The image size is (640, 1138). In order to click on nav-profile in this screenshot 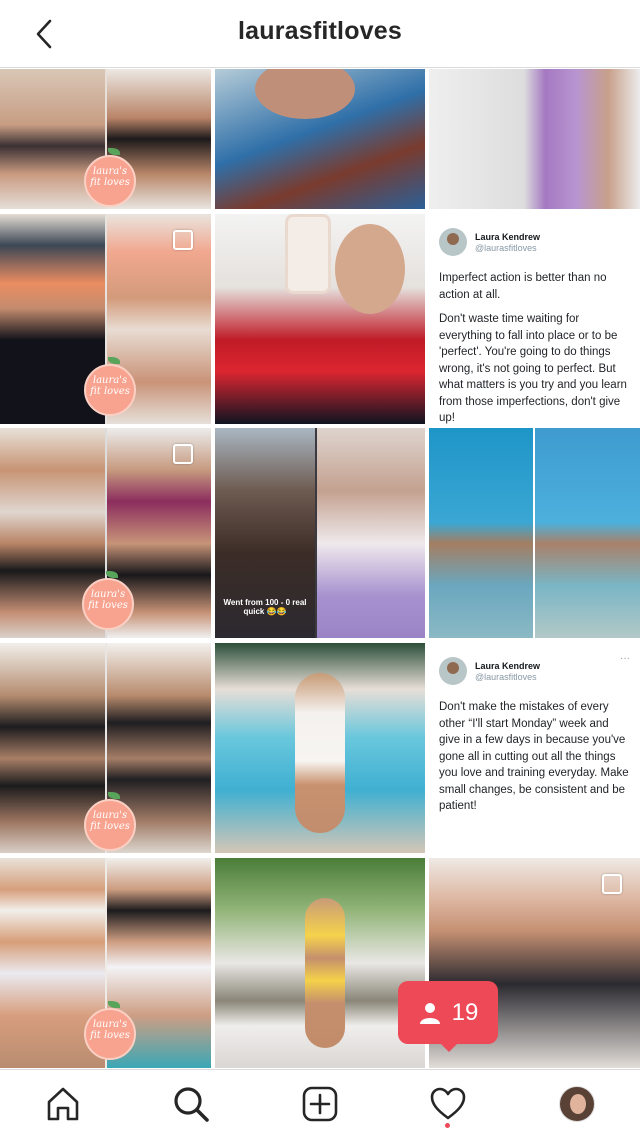, I will do `click(577, 1104)`.